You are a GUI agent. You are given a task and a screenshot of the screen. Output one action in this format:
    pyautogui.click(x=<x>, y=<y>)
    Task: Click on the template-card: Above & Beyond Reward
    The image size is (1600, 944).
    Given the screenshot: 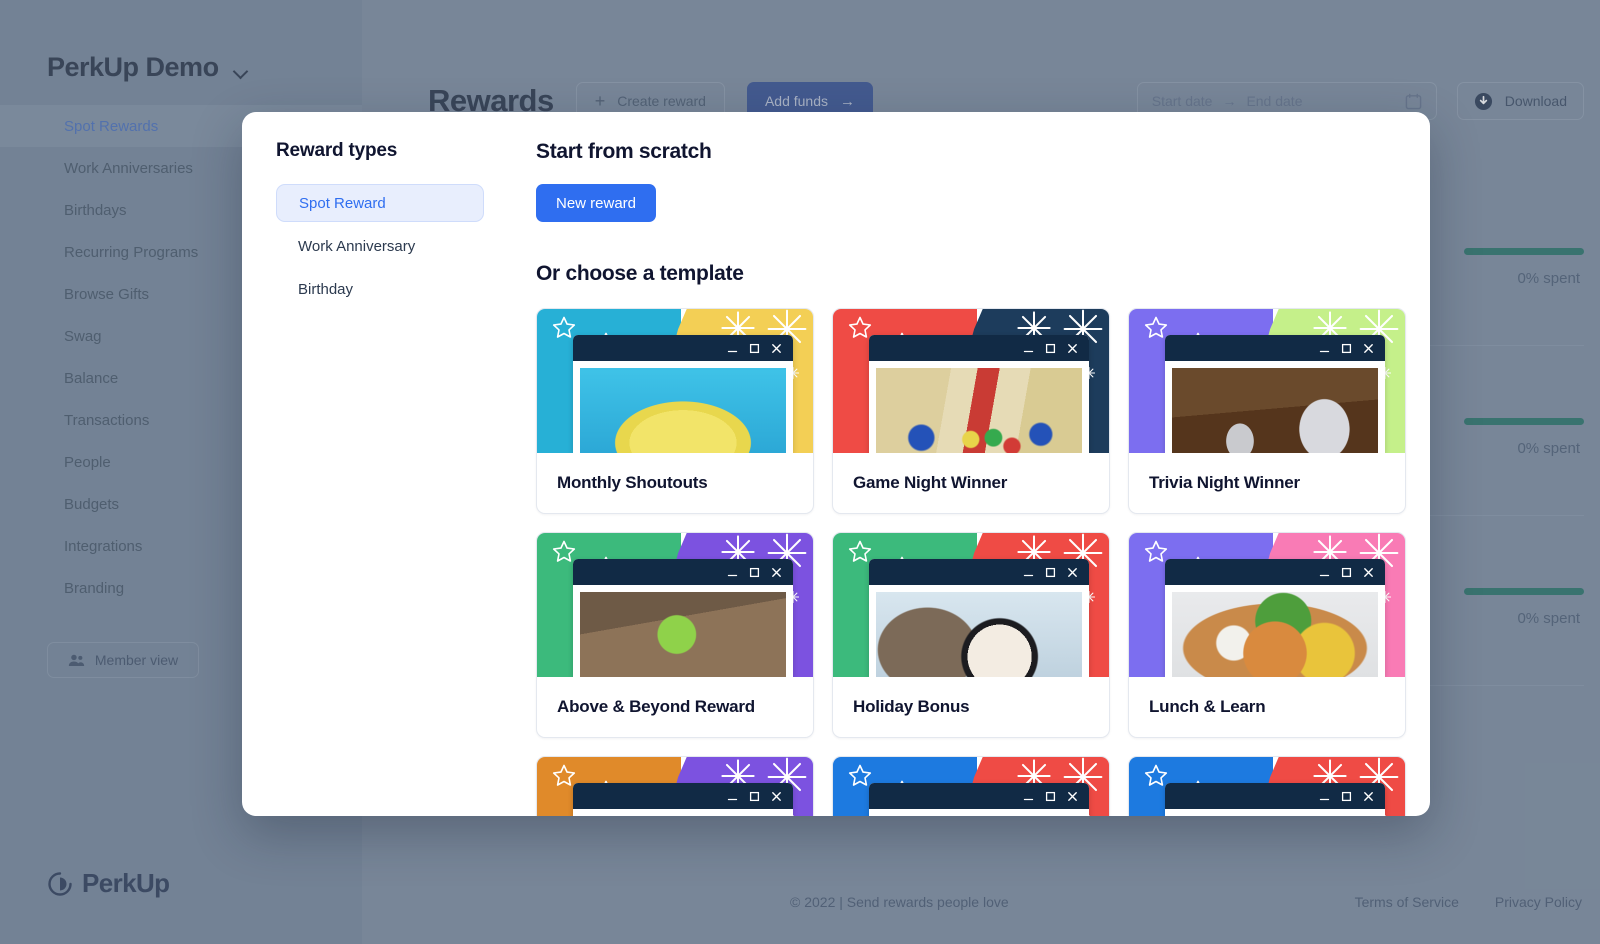 What is the action you would take?
    pyautogui.click(x=675, y=635)
    